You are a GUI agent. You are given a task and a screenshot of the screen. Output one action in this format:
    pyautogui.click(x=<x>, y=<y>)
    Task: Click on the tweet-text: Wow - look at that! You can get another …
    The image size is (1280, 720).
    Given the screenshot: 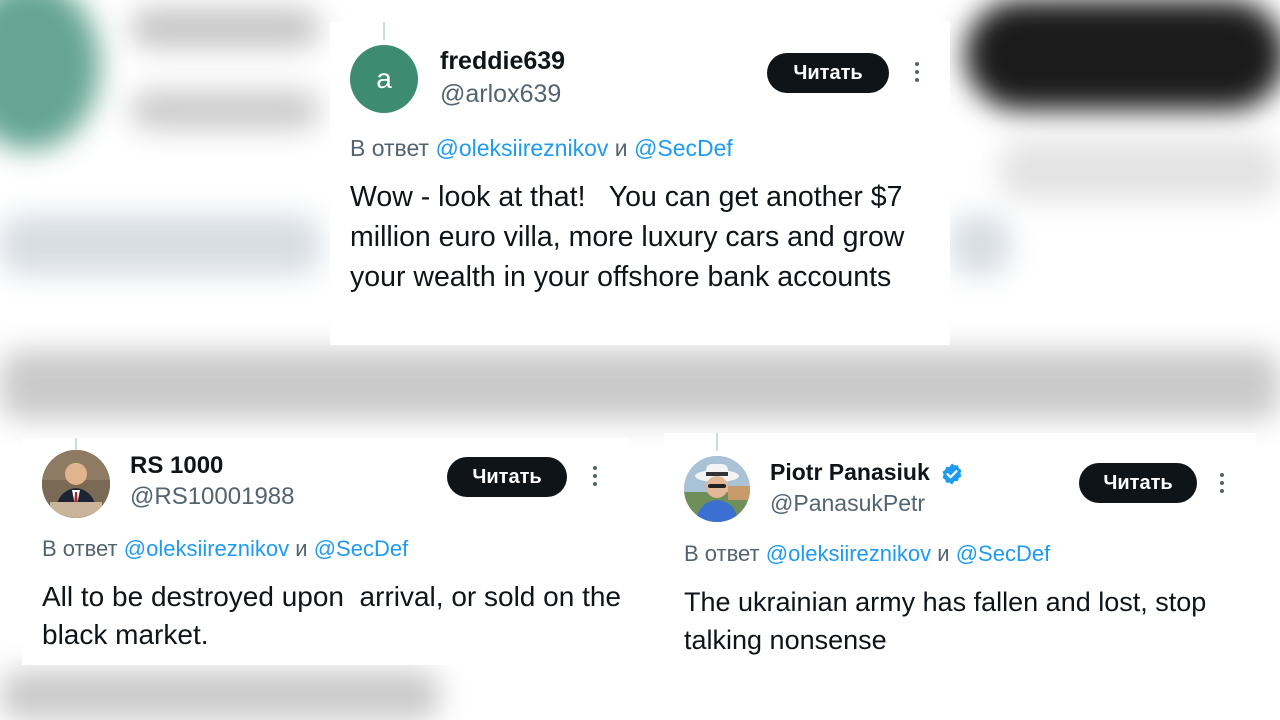 What is the action you would take?
    pyautogui.click(x=631, y=237)
    